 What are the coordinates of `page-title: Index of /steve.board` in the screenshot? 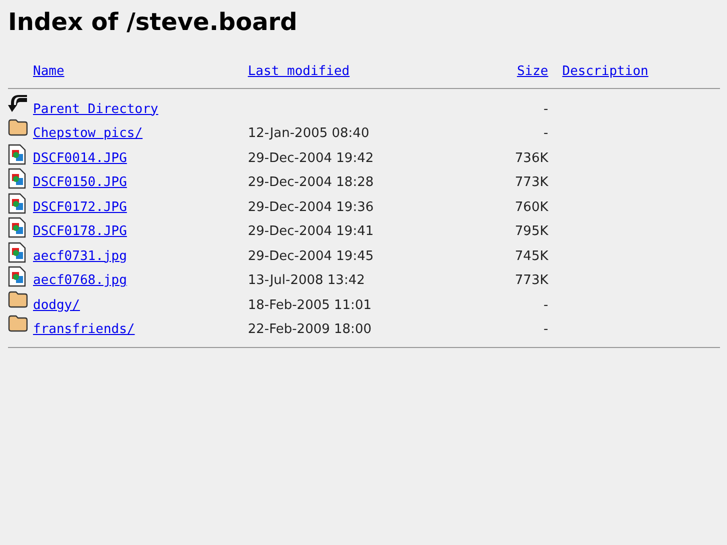 It's located at (153, 22).